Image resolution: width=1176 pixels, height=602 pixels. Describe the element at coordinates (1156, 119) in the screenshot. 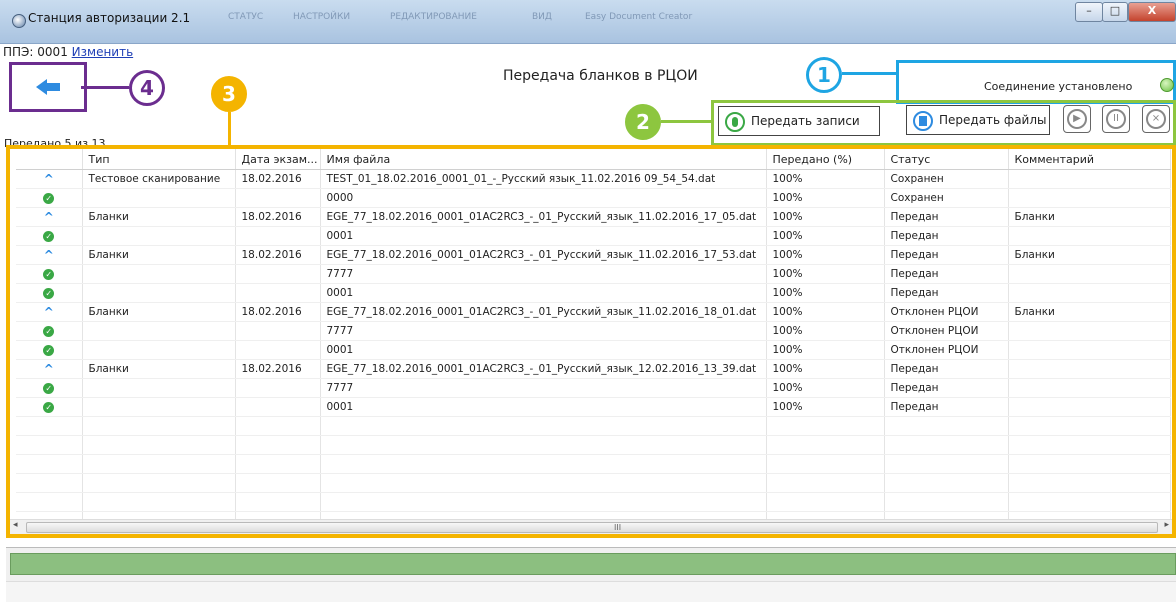

I see `stop-button: ⨯` at that location.